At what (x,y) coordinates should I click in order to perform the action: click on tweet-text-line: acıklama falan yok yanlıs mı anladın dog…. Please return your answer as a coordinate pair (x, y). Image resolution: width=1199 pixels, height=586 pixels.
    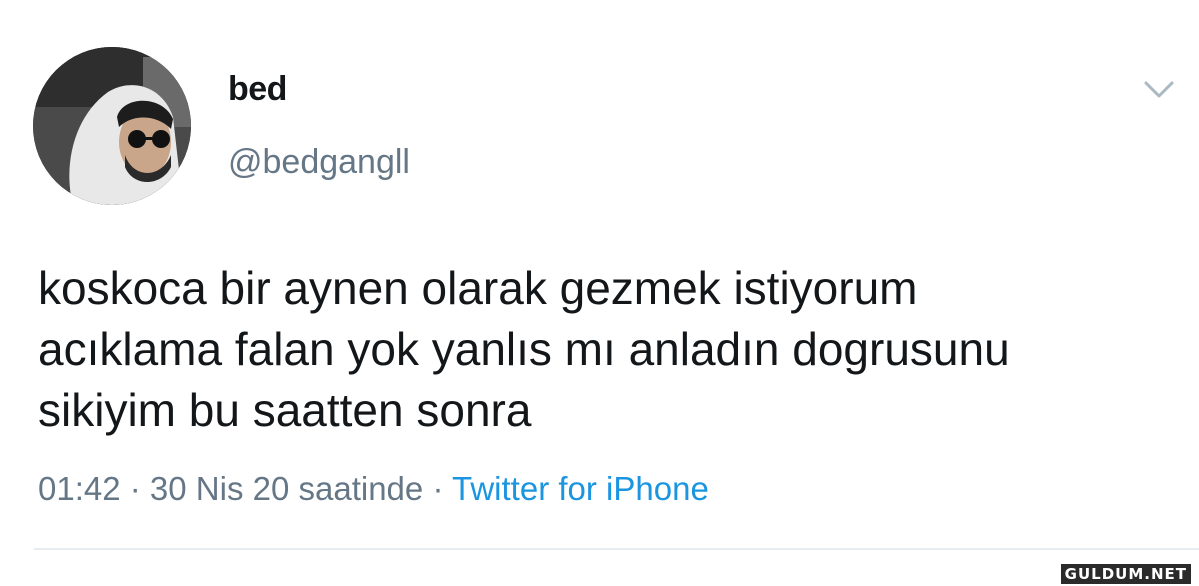
    Looking at the image, I should click on (524, 349).